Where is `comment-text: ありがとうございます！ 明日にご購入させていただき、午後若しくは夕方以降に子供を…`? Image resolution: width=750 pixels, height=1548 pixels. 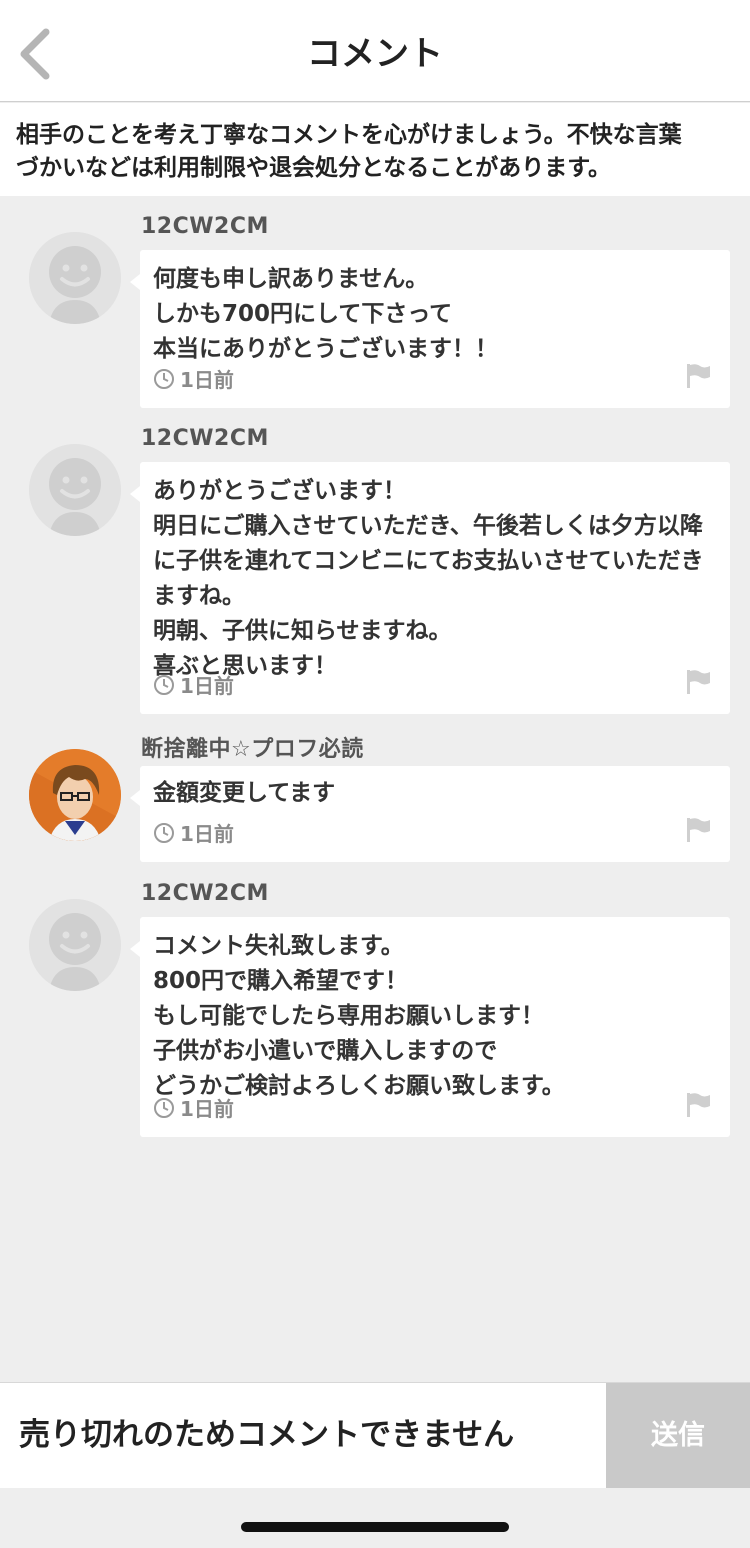
comment-text: ありがとうございます！ 明日にご購入させていただき、午後若しくは夕方以降に子供を… is located at coordinates (428, 578).